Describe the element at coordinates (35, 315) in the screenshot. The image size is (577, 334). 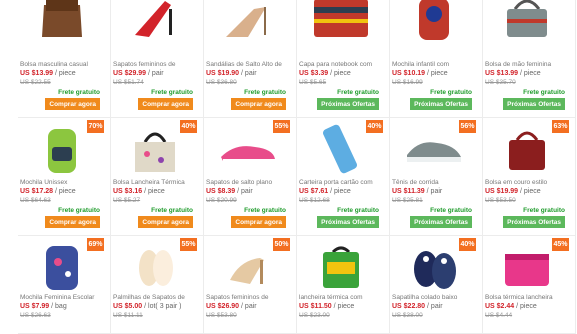
I see `original-price: US $26.63` at that location.